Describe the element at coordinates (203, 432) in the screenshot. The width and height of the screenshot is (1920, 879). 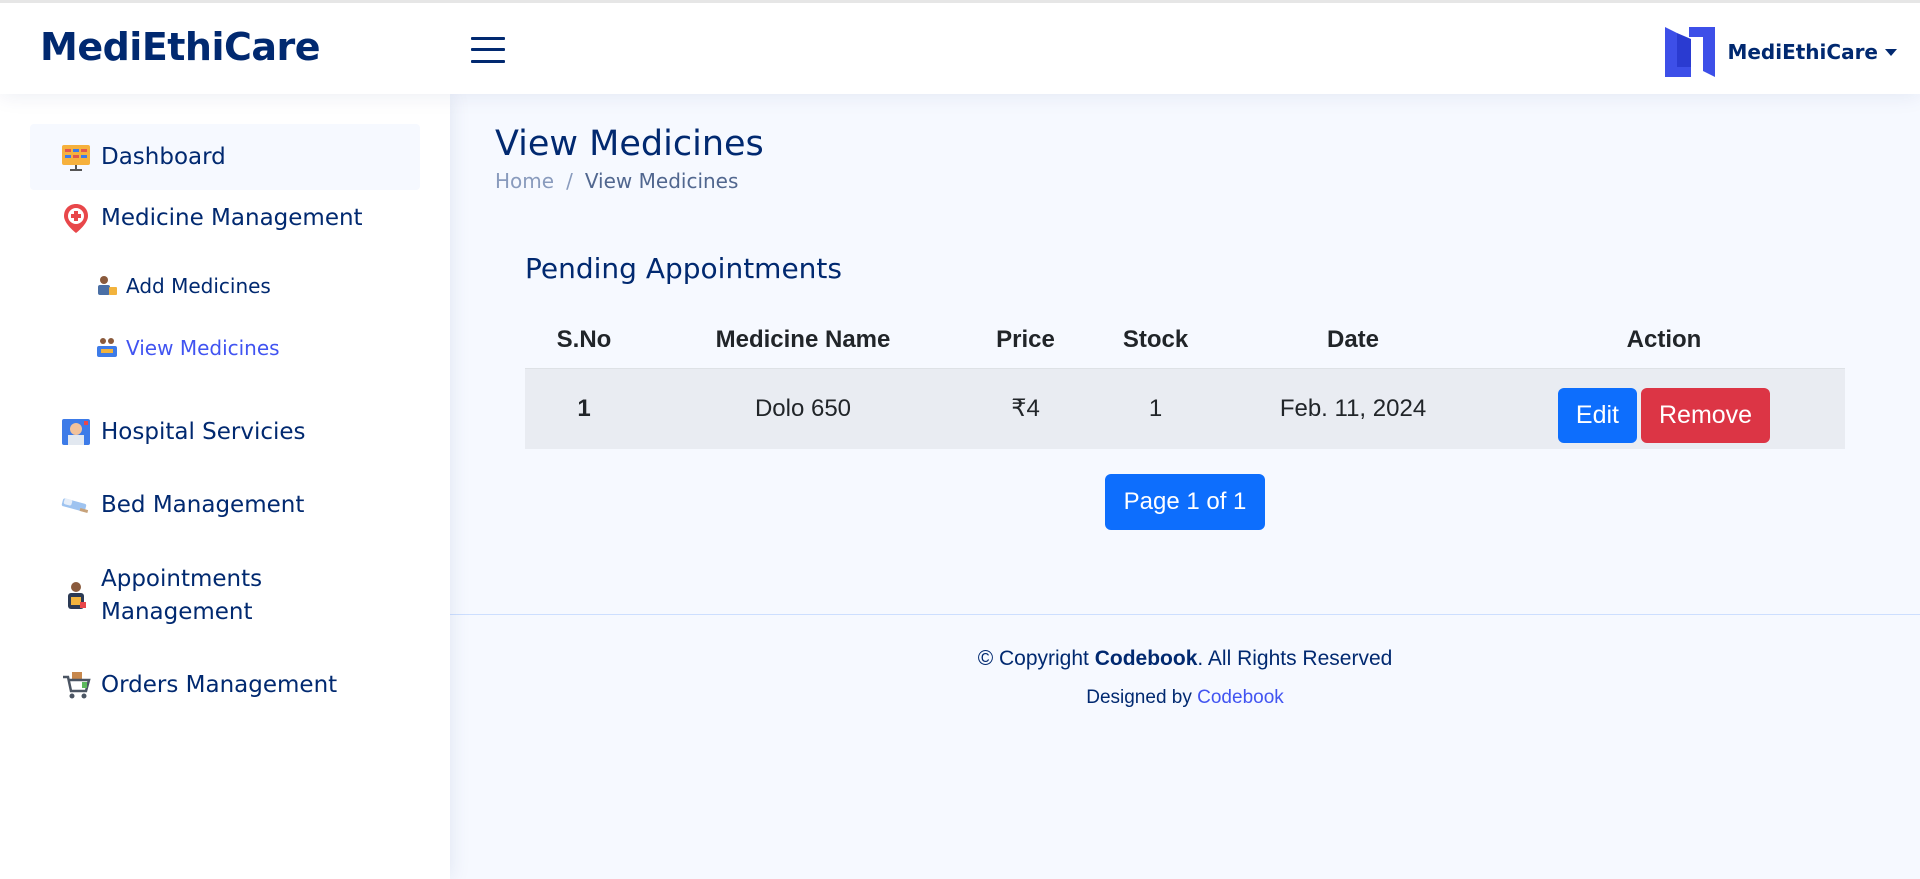
I see `sidebar-item-label: Hospital Servicies` at that location.